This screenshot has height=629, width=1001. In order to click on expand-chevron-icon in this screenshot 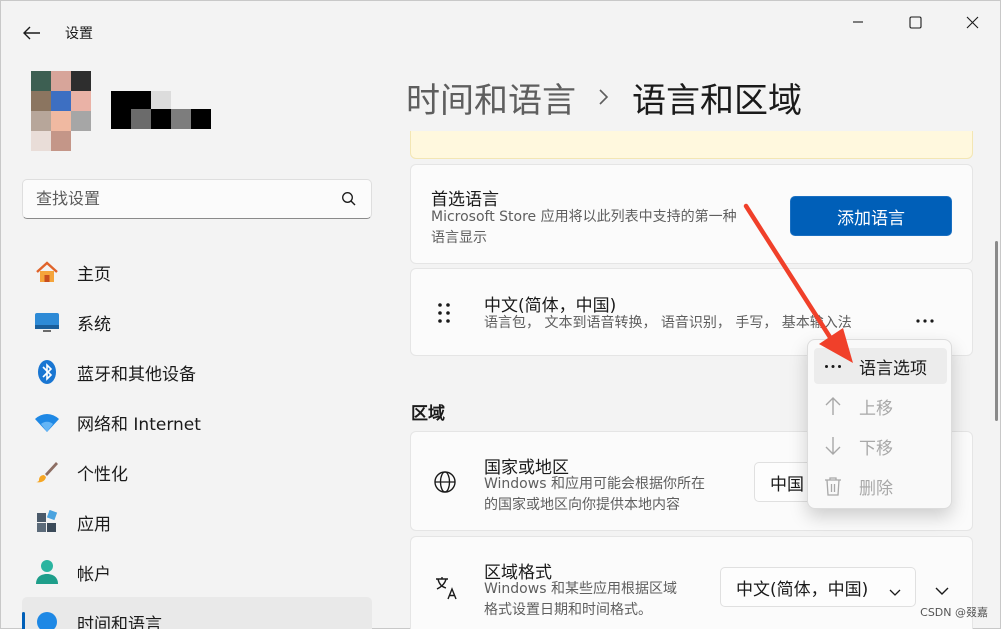, I will do `click(942, 590)`.